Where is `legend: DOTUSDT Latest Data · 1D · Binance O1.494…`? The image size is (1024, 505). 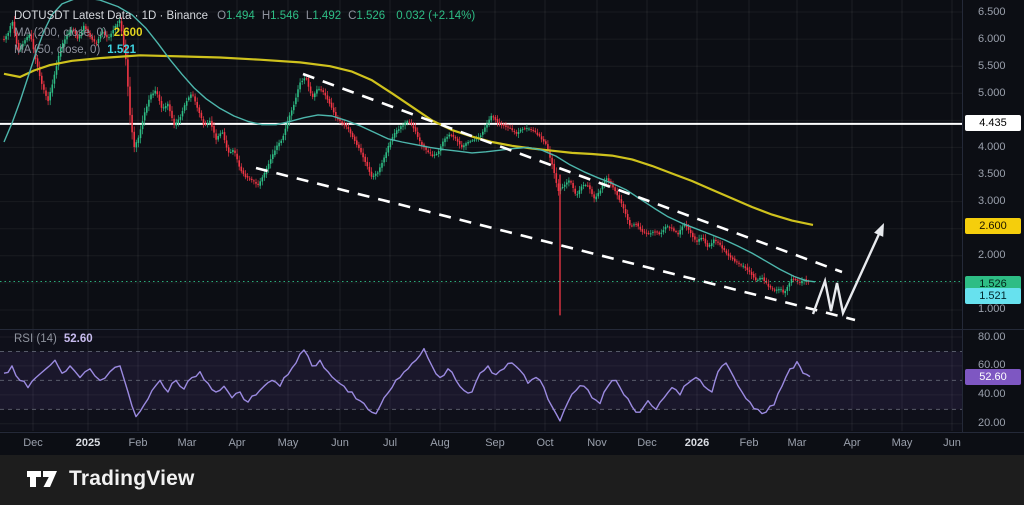
legend: DOTUSDT Latest Data · 1D · Binance O1.494… is located at coordinates (244, 33).